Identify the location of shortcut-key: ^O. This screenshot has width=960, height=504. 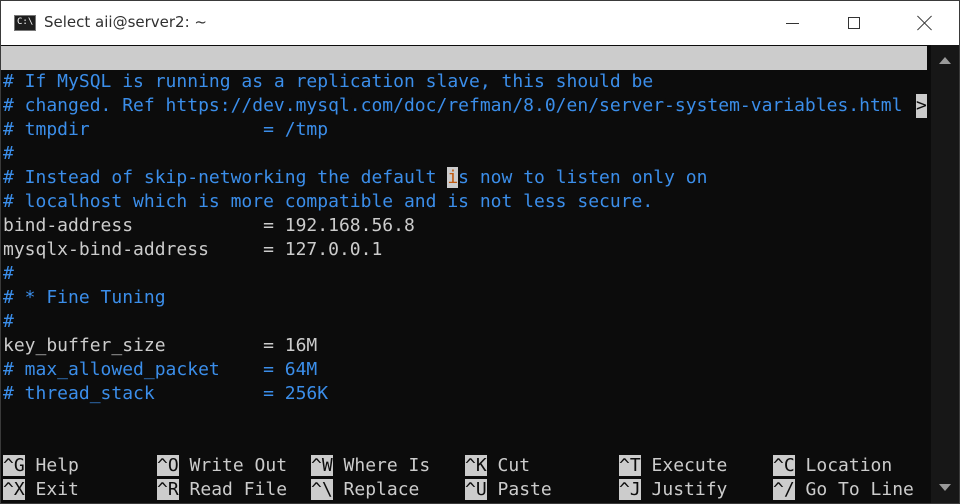
(168, 465).